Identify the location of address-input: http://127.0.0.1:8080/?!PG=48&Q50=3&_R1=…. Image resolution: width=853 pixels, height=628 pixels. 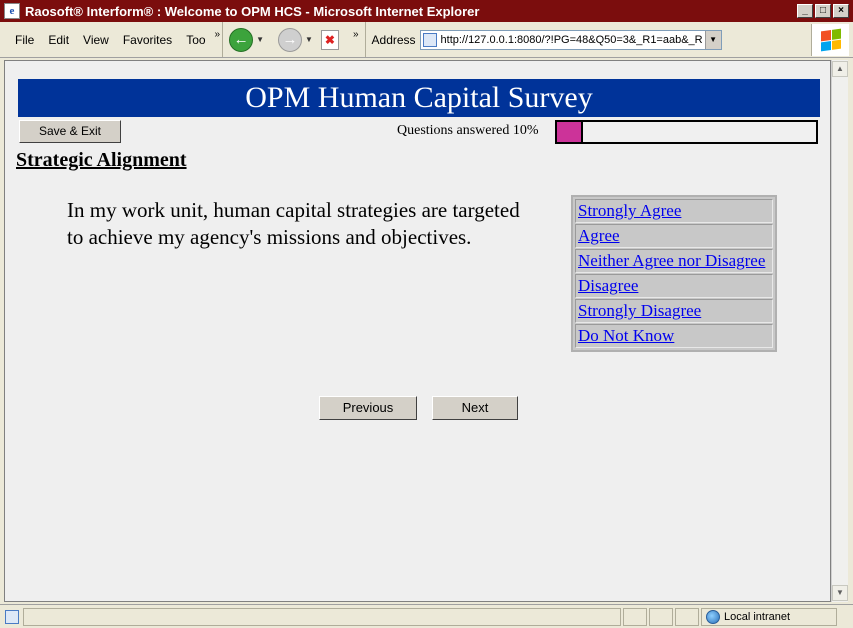
(570, 39).